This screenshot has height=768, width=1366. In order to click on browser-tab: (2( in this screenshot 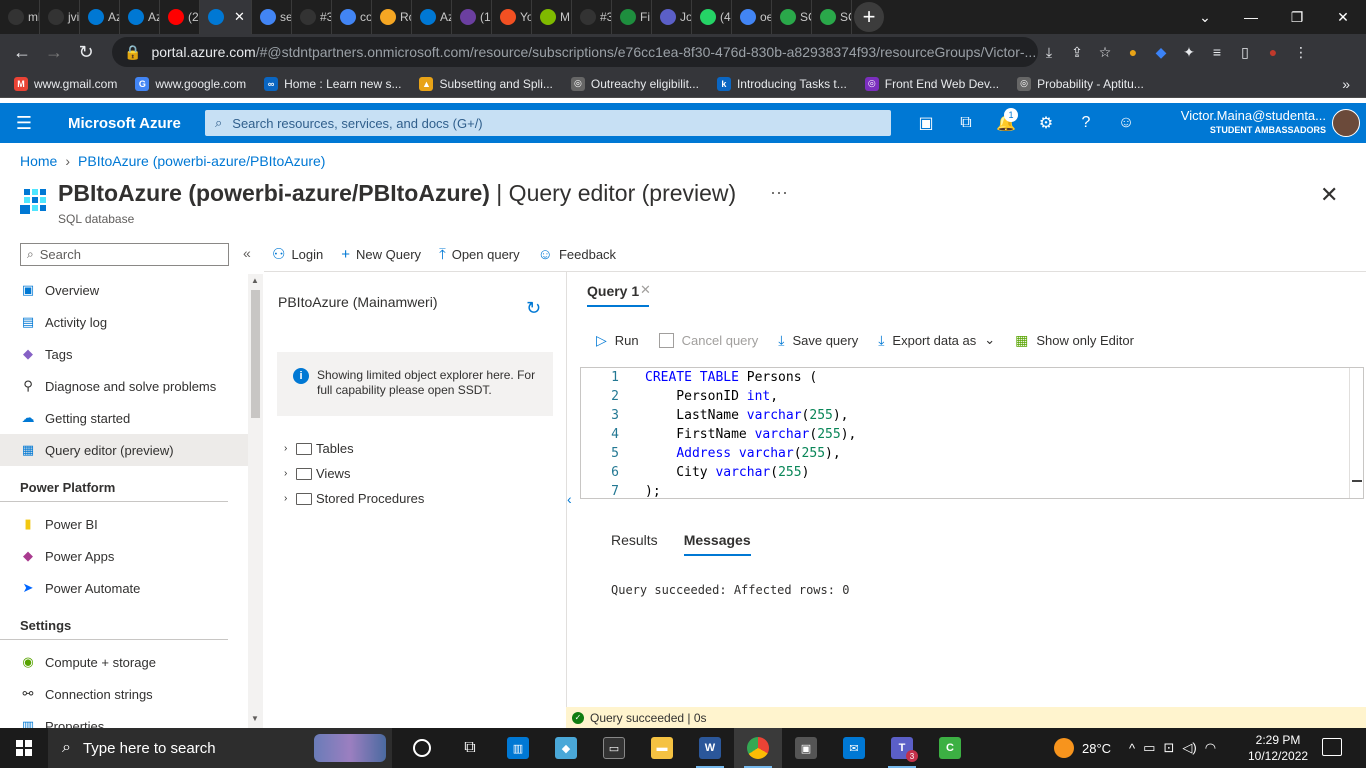, I will do `click(180, 17)`.